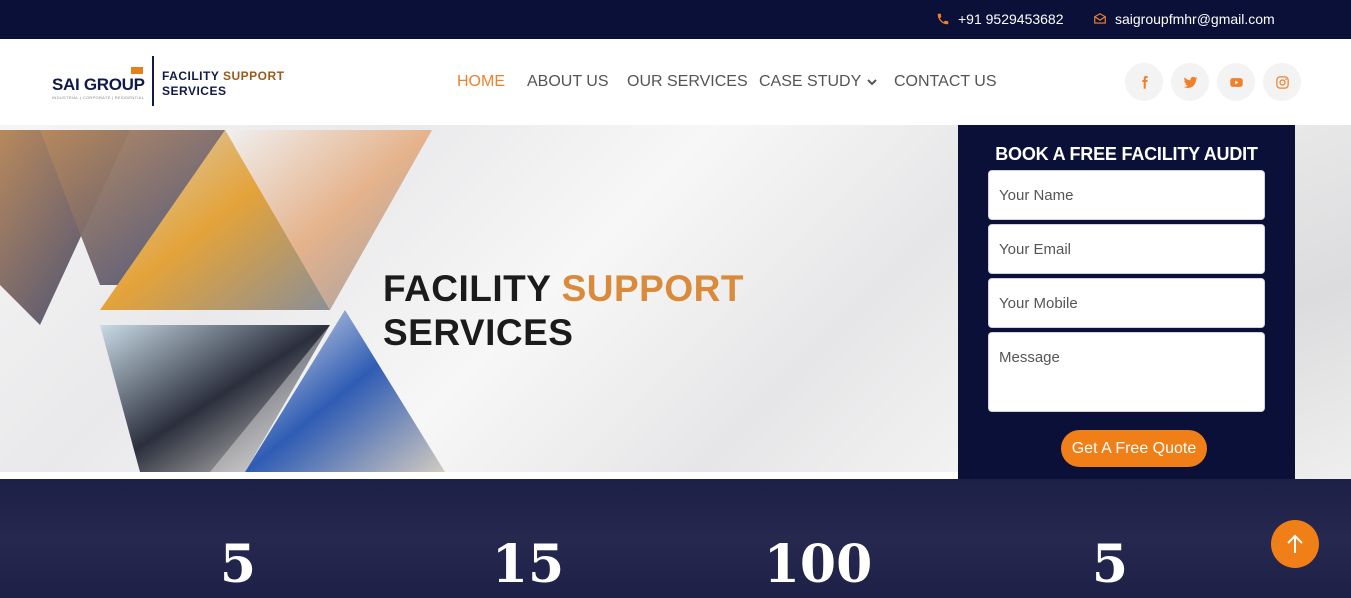 Image resolution: width=1351 pixels, height=598 pixels. What do you see at coordinates (675, 19) in the screenshot?
I see `top-bar: +91 9529453682 saigroupfmhr@gmail.com` at bounding box center [675, 19].